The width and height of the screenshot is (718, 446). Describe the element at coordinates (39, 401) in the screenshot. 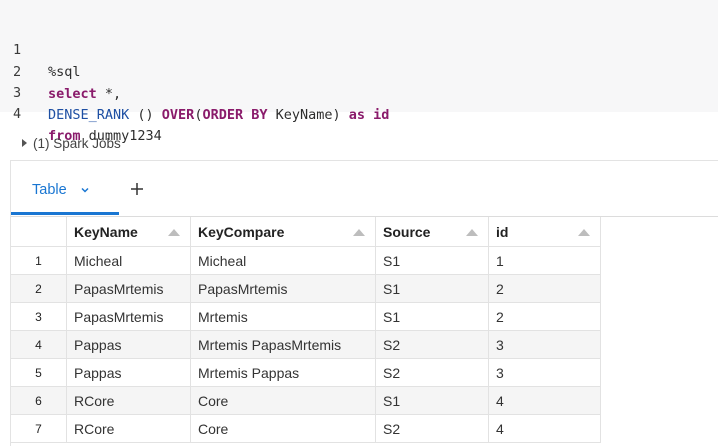

I see `row-index: 6` at that location.